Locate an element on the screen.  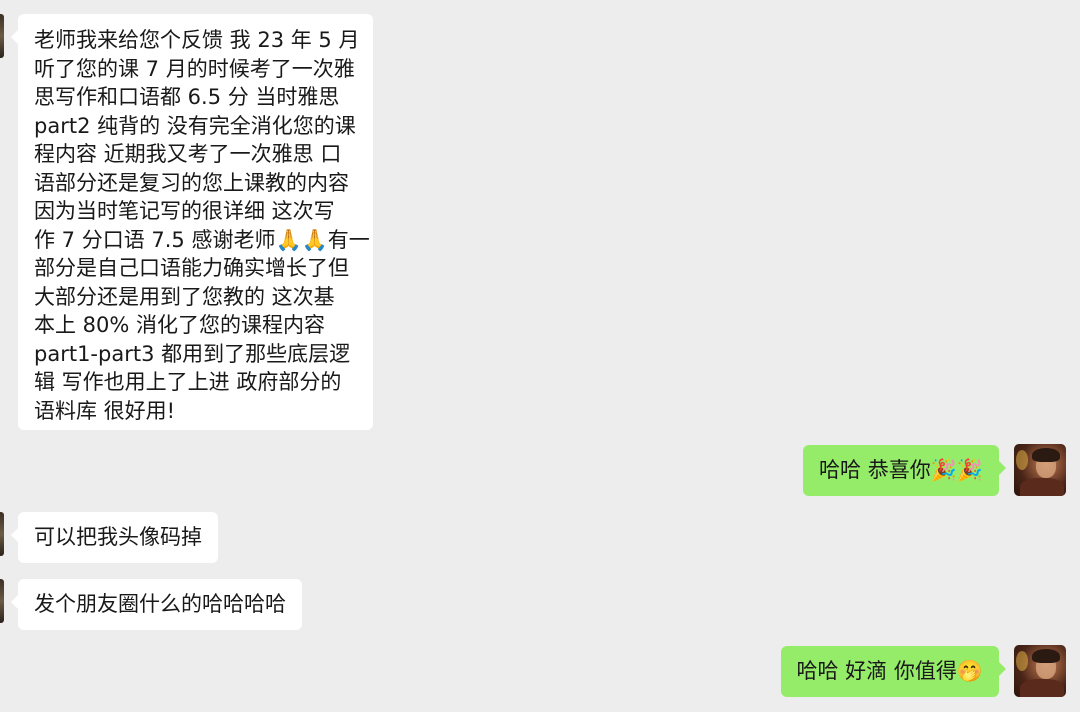
message-line: 语部分还是复习的您上课教的内容 is located at coordinates (191, 182).